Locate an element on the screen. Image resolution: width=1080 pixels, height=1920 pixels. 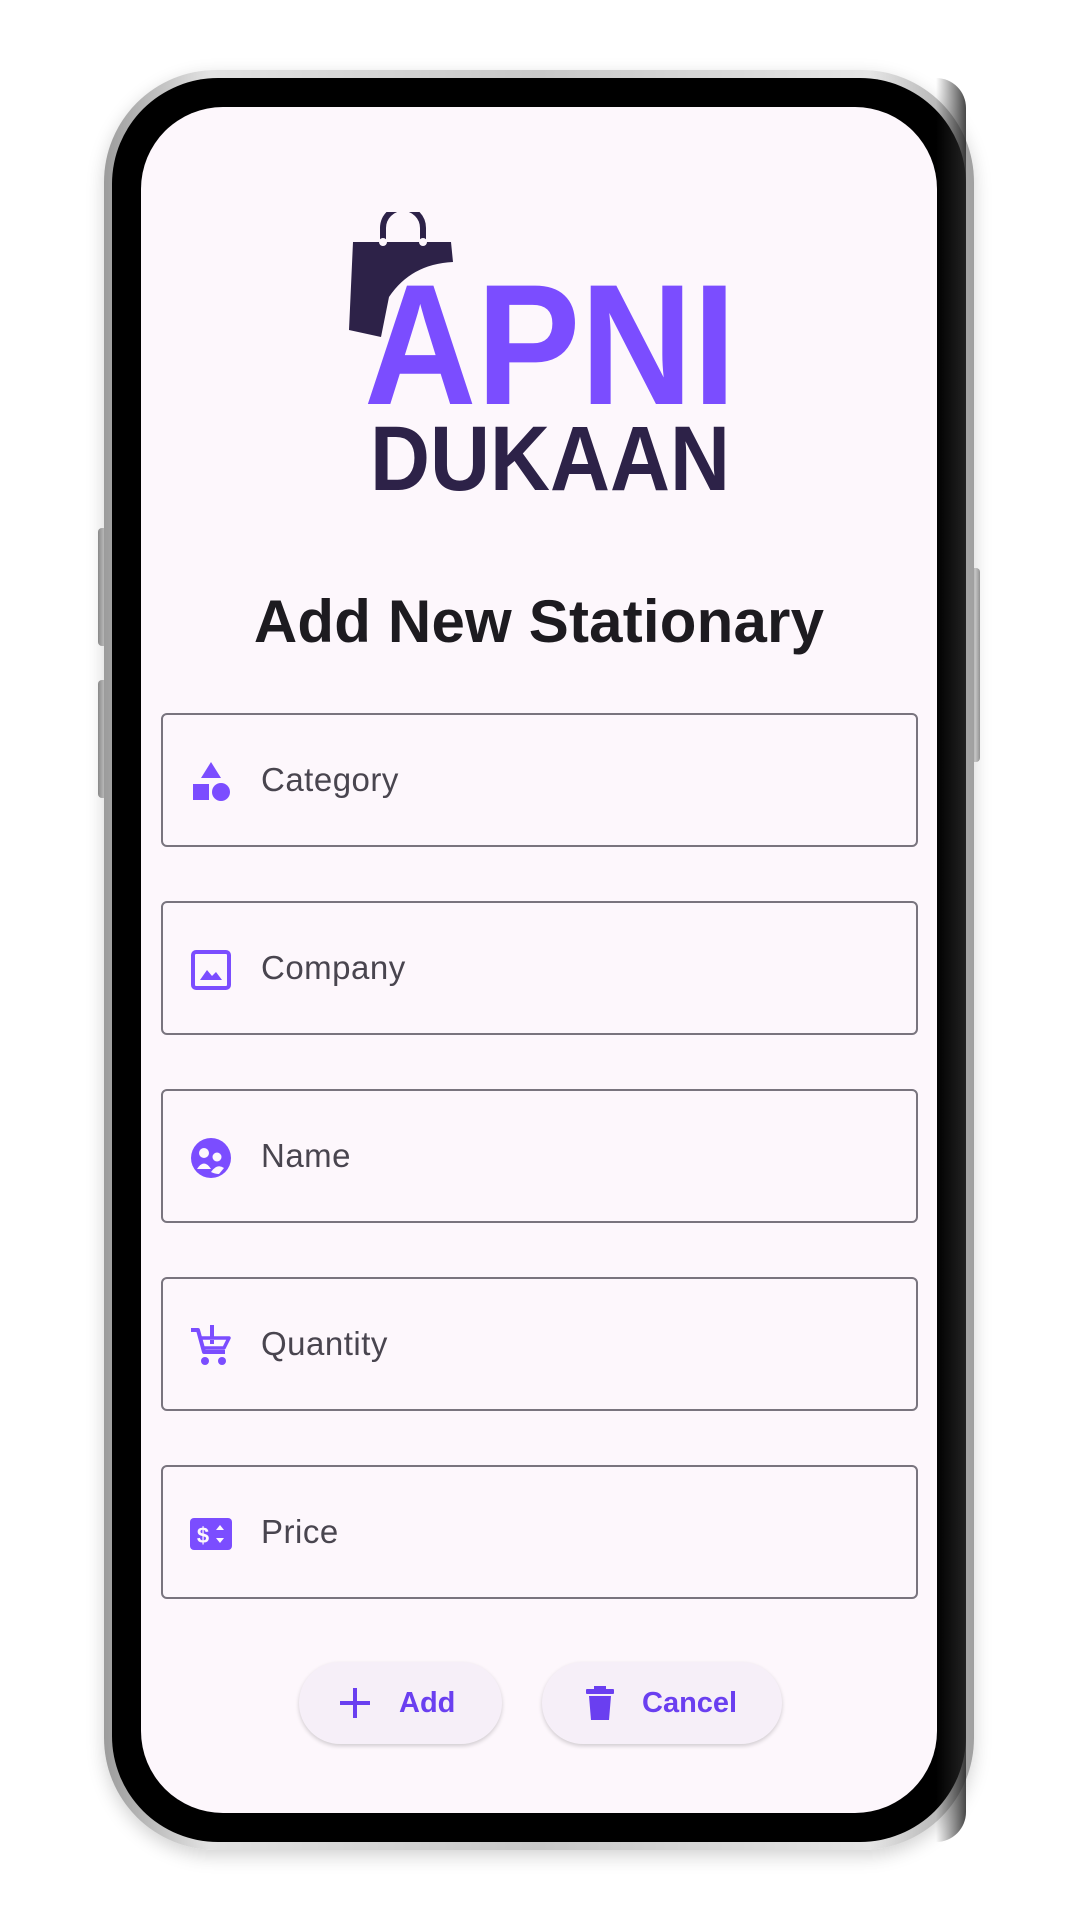
plus-icon is located at coordinates (355, 1703).